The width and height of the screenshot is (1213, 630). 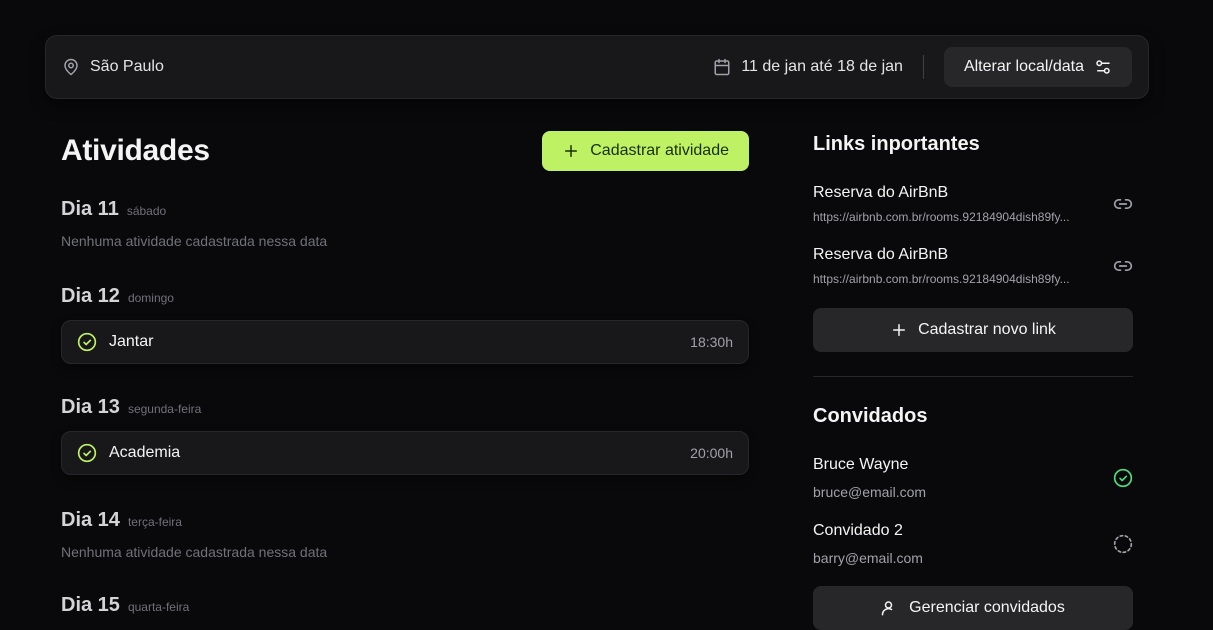 What do you see at coordinates (146, 211) in the screenshot?
I see `day-weekday: sábado` at bounding box center [146, 211].